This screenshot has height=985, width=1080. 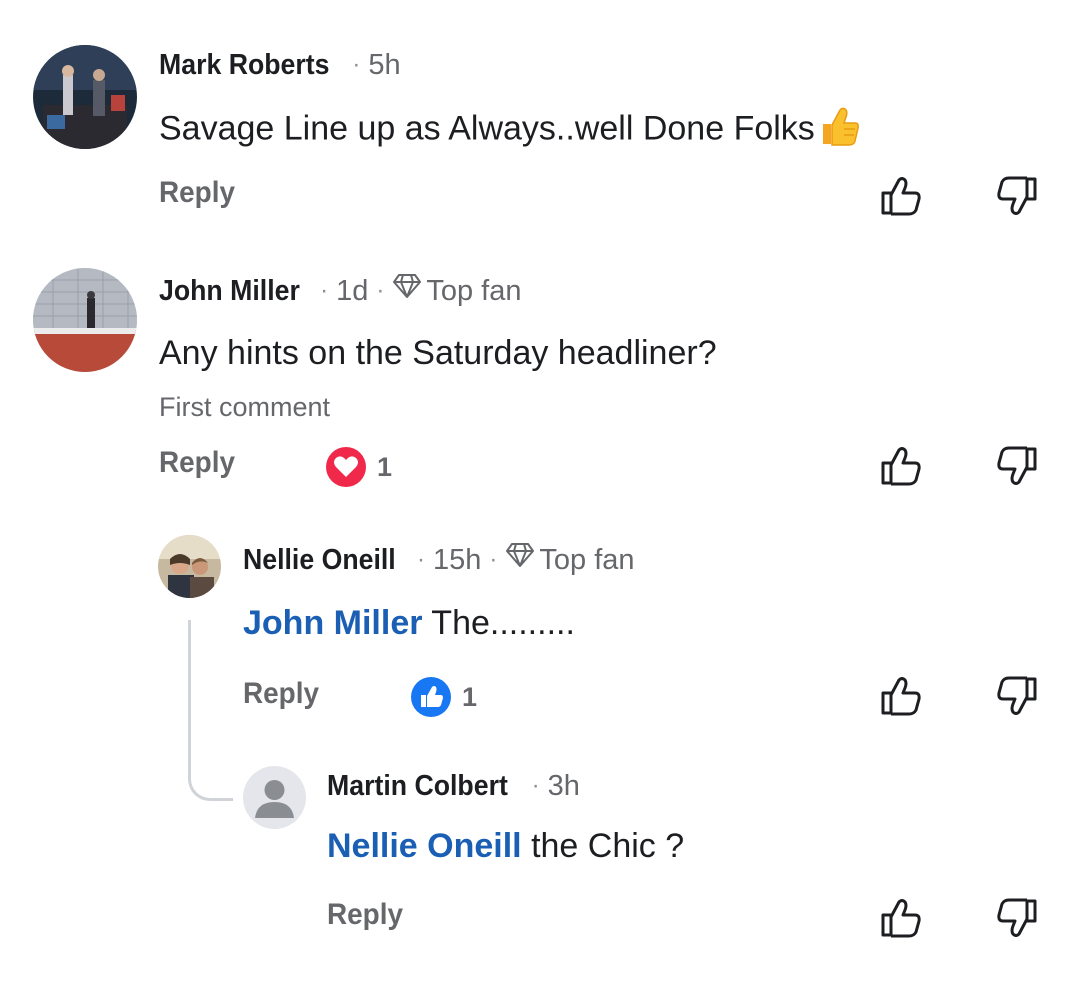 I want to click on comment-header: Martin Colbert · 3h, so click(x=453, y=786).